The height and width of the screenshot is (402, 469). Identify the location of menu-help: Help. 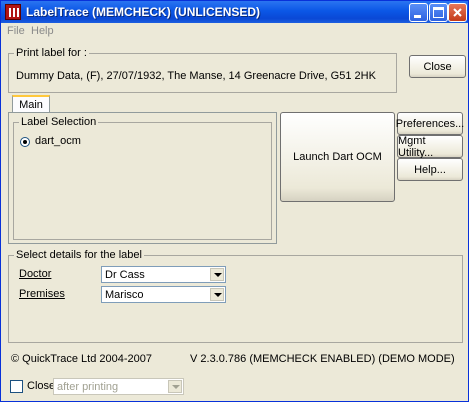
(42, 31).